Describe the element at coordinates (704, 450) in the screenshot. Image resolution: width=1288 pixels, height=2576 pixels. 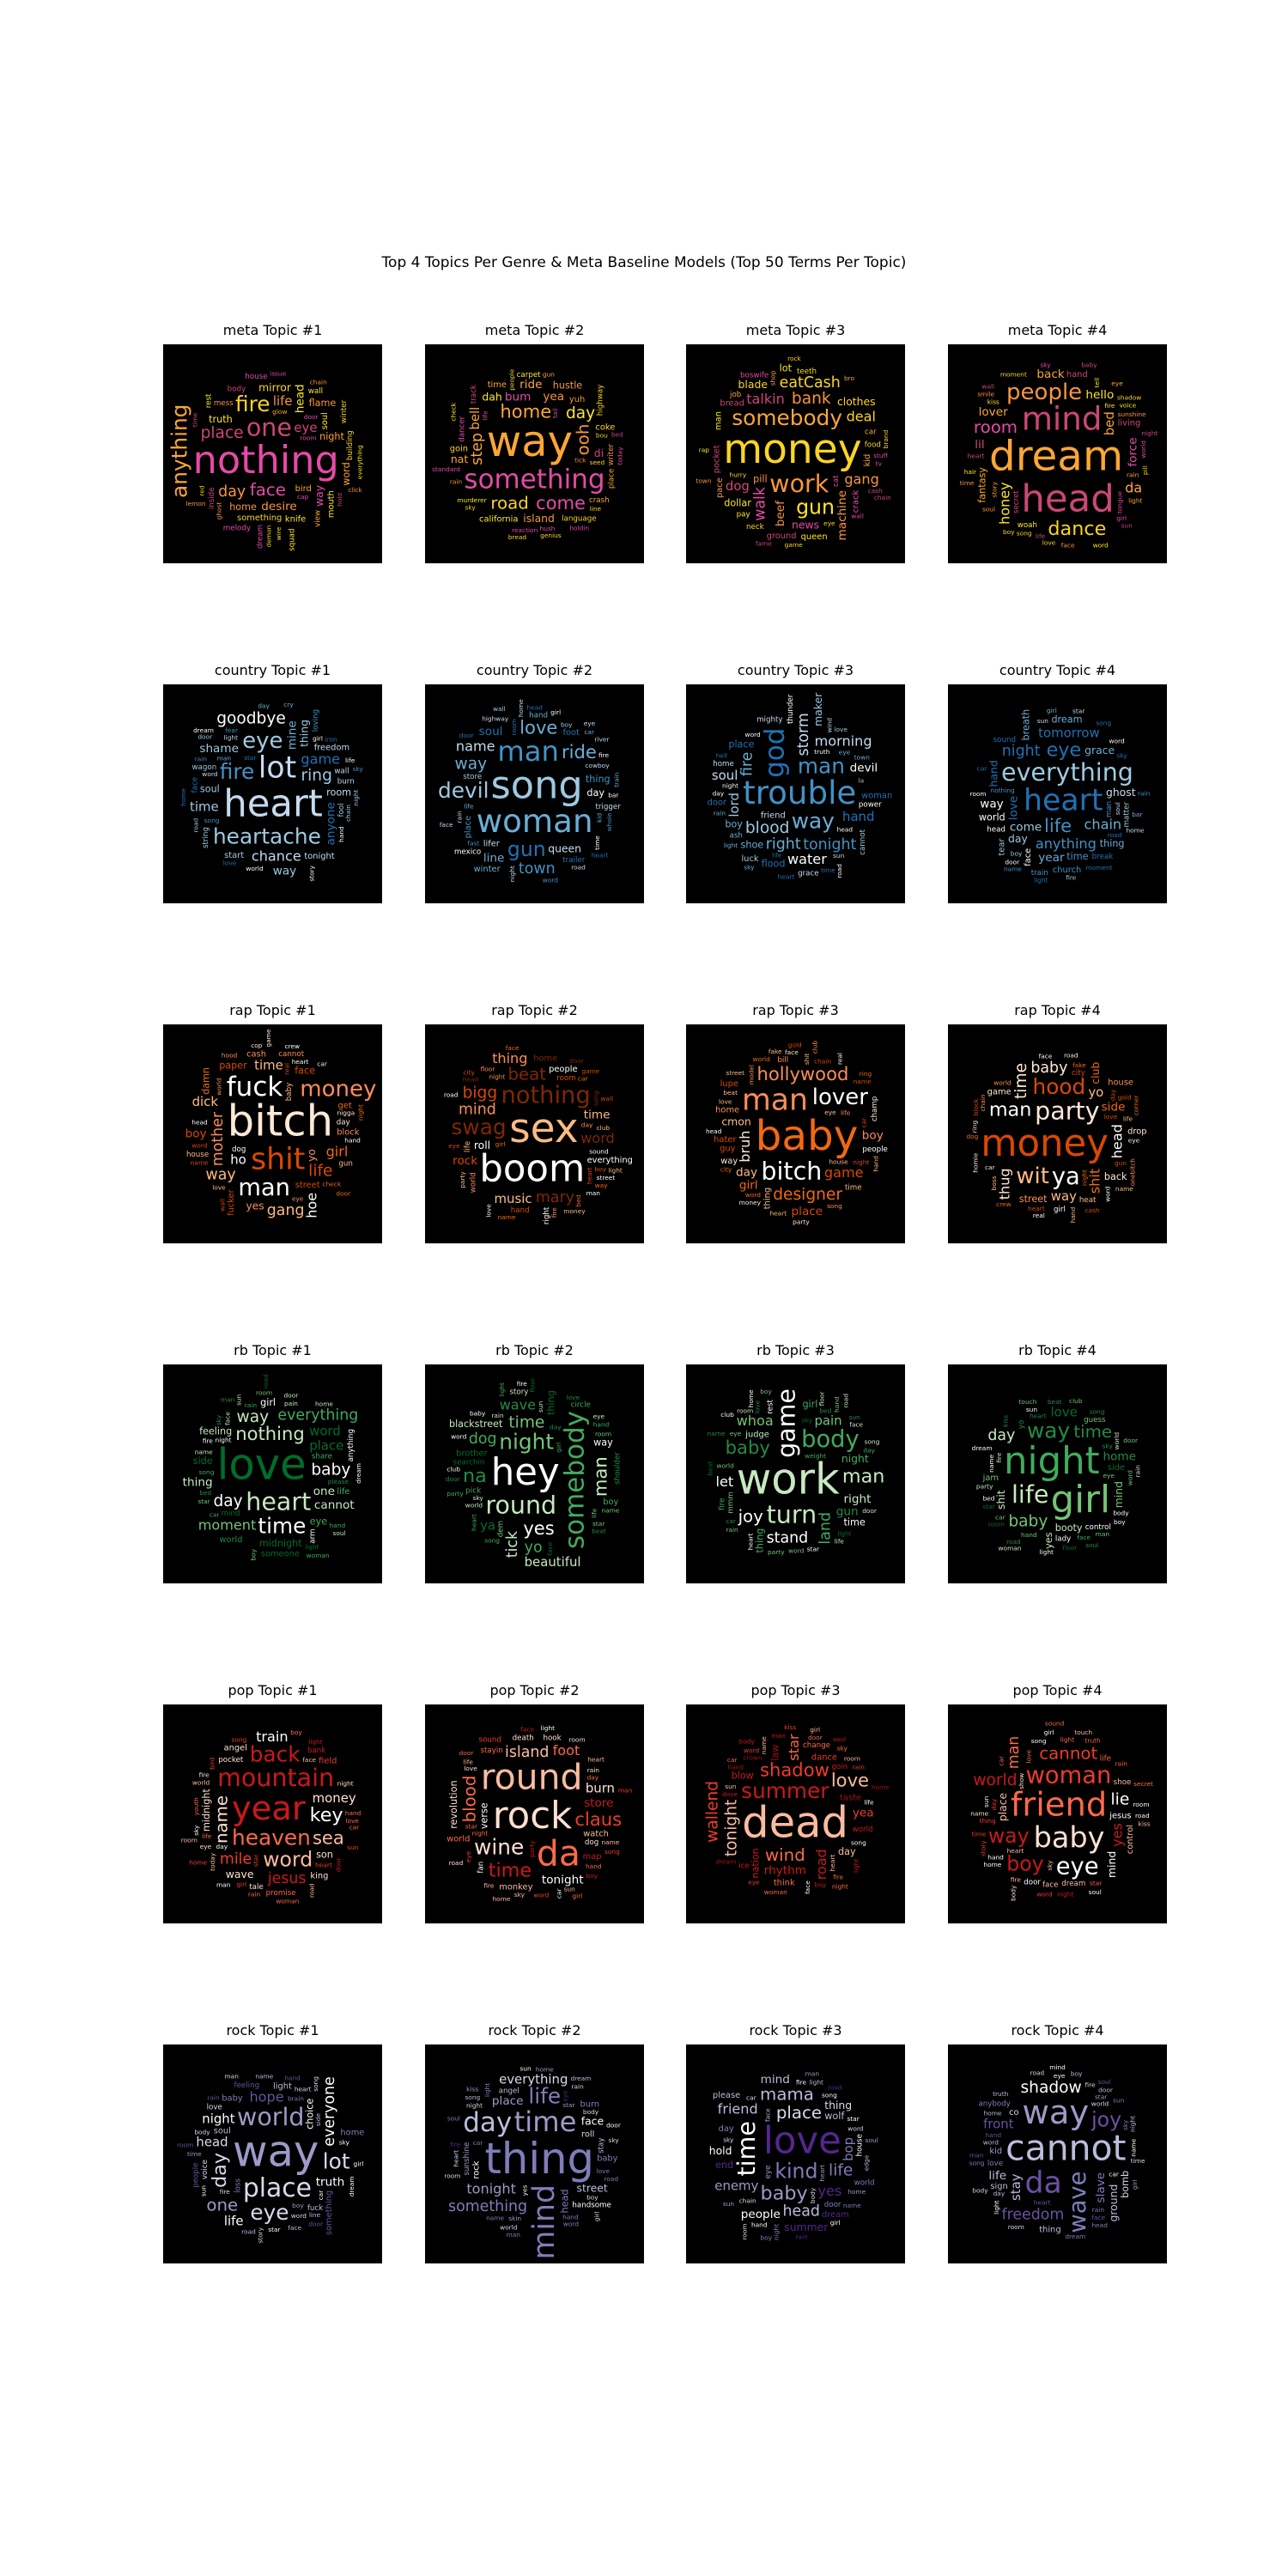
I see `wordcloud-term: rap` at that location.